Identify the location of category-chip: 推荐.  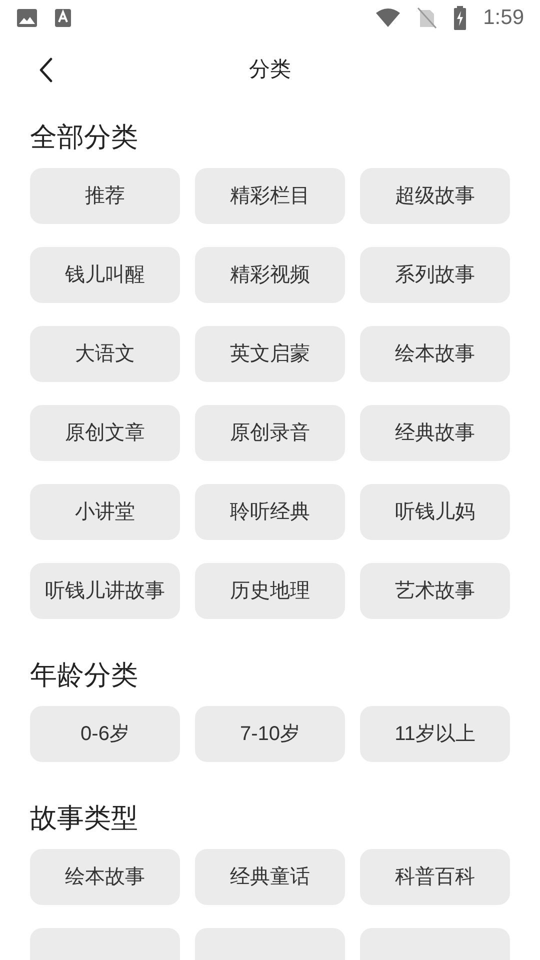
(105, 196).